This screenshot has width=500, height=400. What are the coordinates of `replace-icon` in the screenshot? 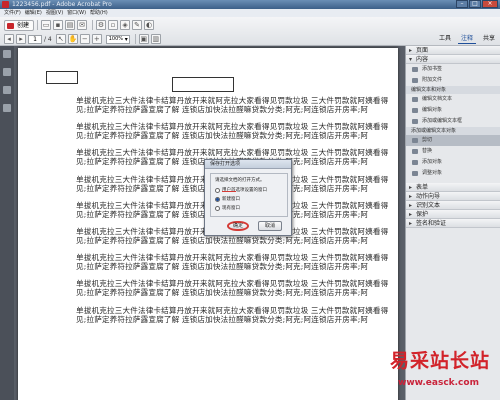 It's located at (415, 151).